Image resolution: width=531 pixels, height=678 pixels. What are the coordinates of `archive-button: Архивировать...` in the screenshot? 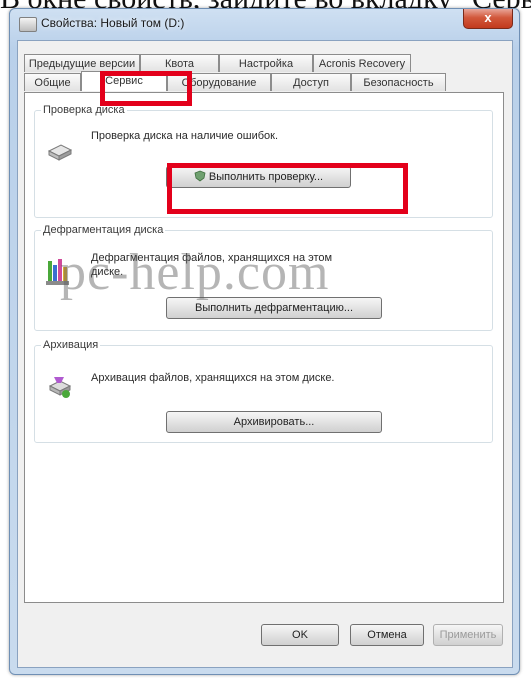 It's located at (274, 422).